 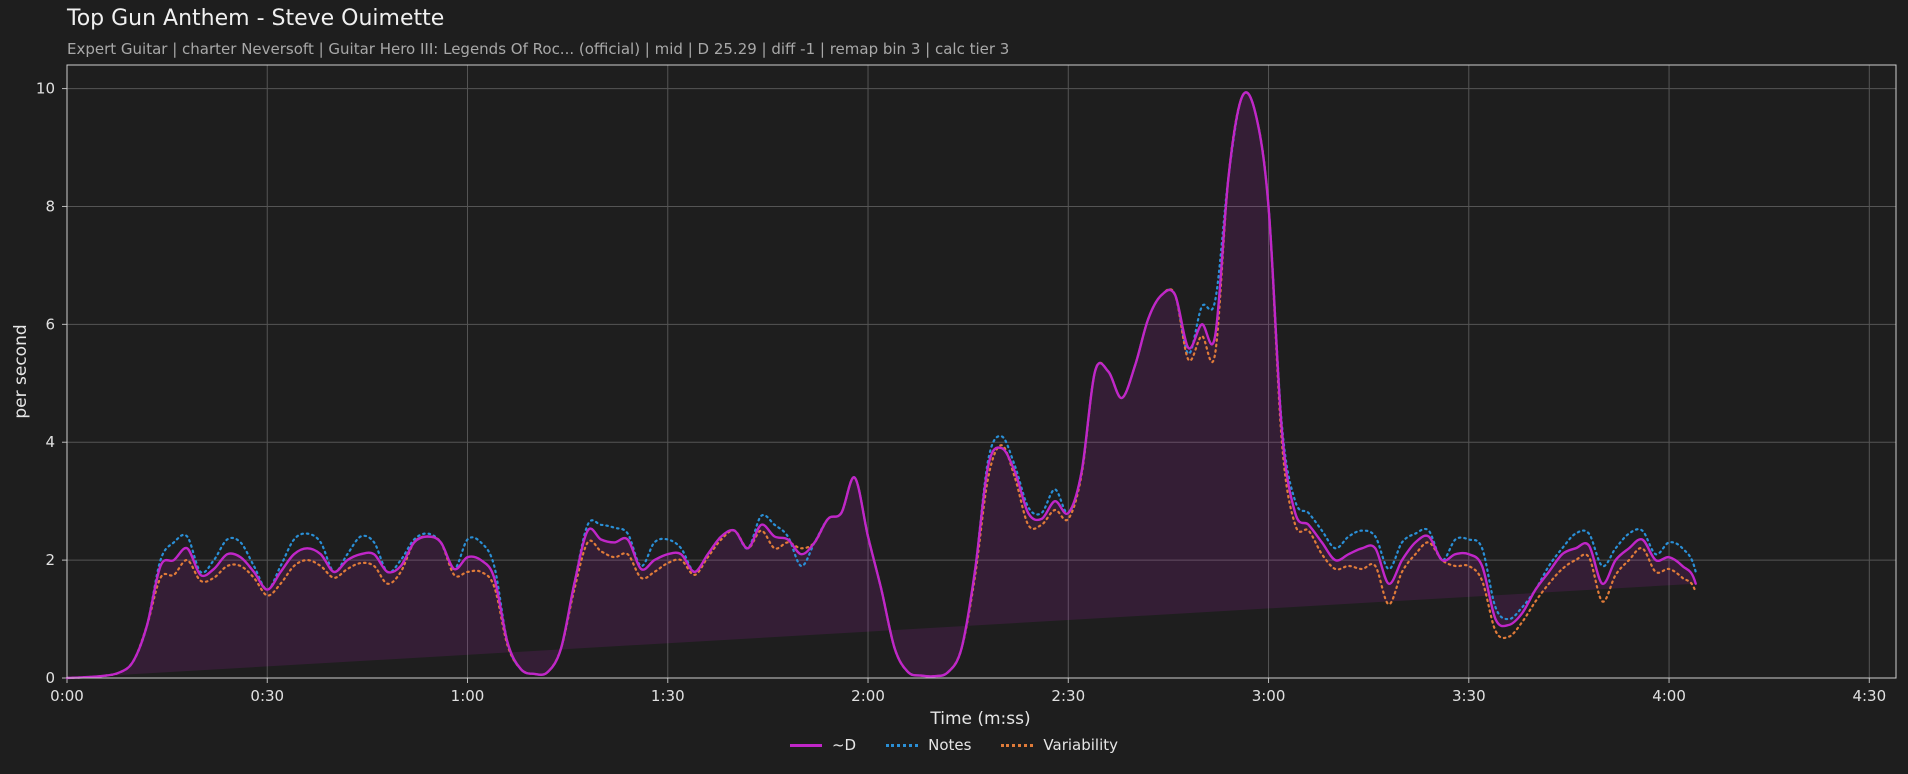 What do you see at coordinates (50, 442) in the screenshot?
I see `y-tick-label: 4` at bounding box center [50, 442].